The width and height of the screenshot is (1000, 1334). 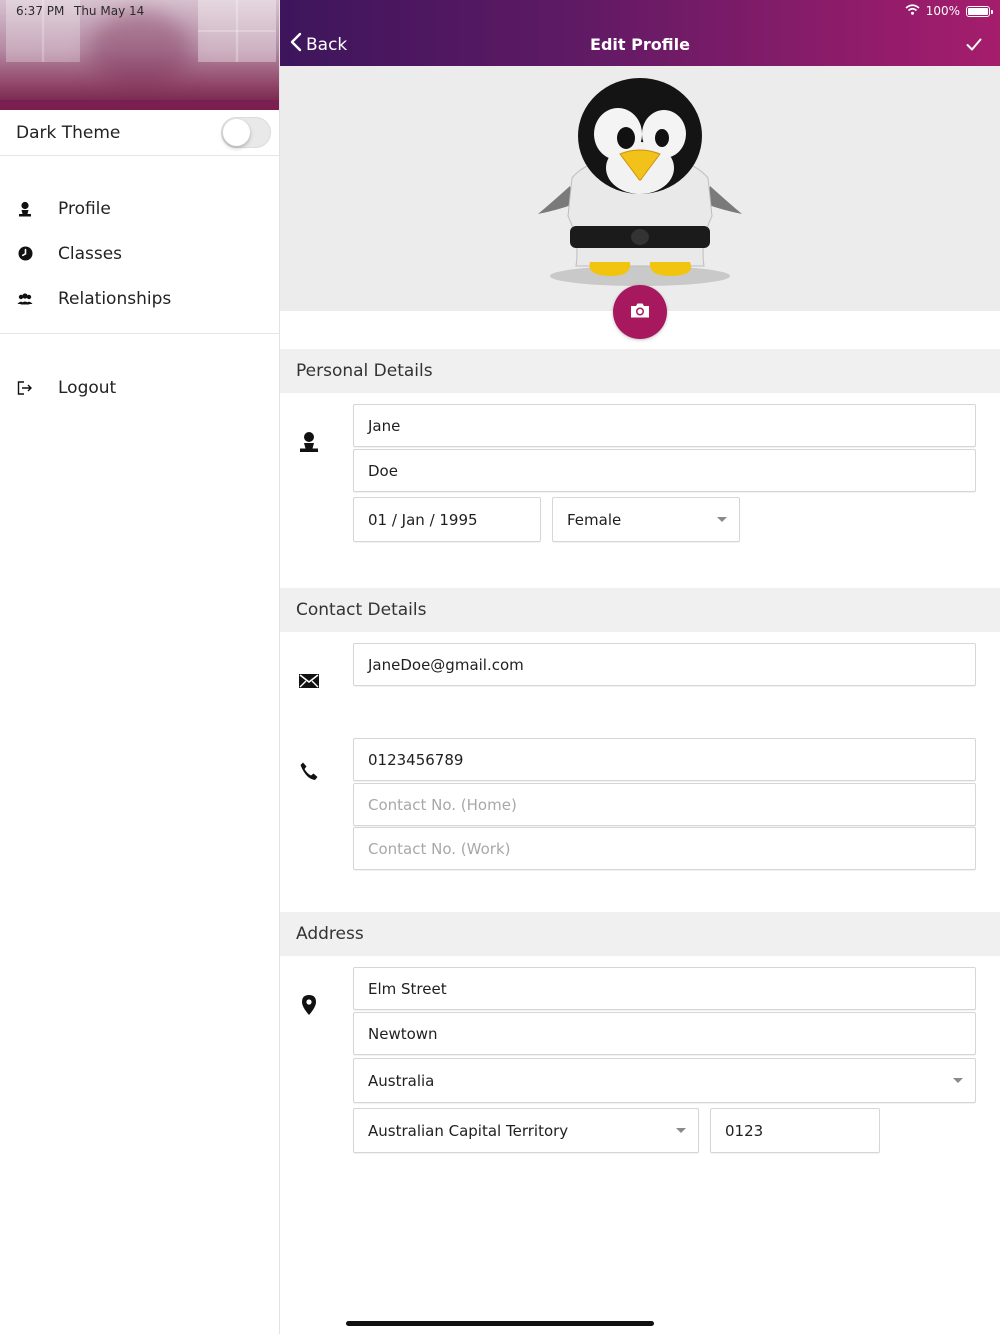 I want to click on street-field: Elm Street, so click(x=664, y=988).